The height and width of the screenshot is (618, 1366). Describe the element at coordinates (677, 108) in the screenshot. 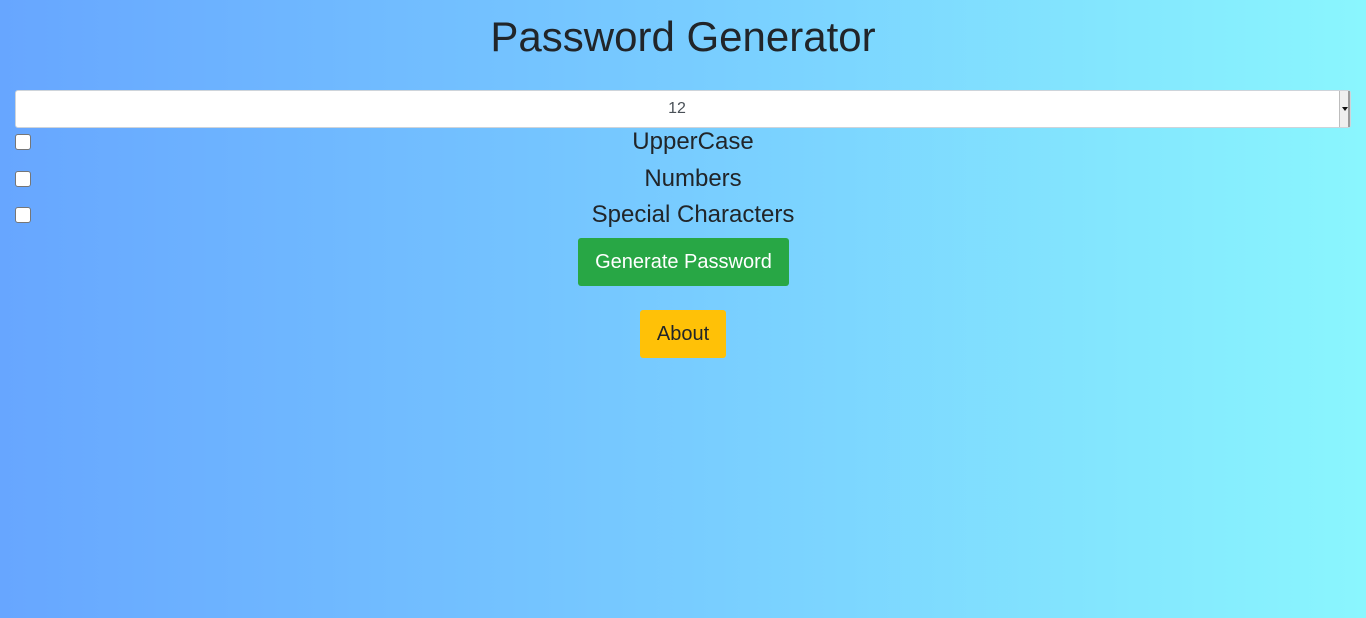

I see `password-length-value: 12` at that location.